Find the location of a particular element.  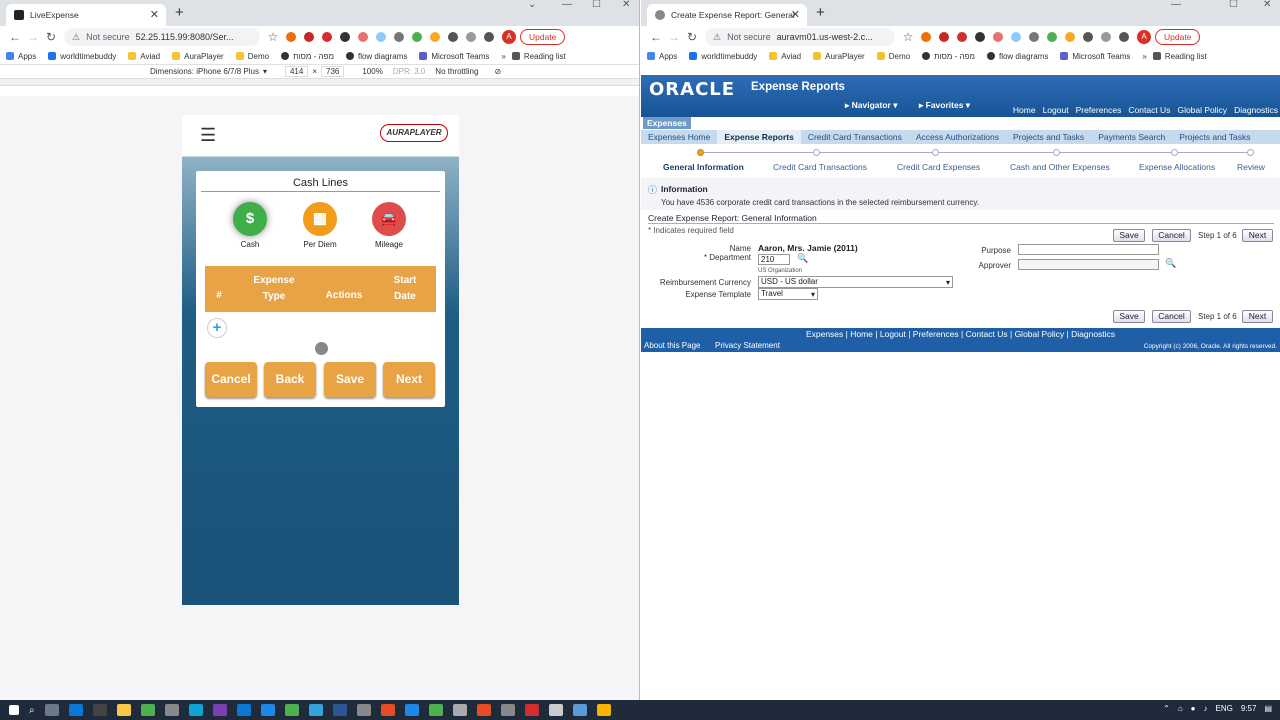

cancel-button-bottom: Cancel is located at coordinates (1171, 316).